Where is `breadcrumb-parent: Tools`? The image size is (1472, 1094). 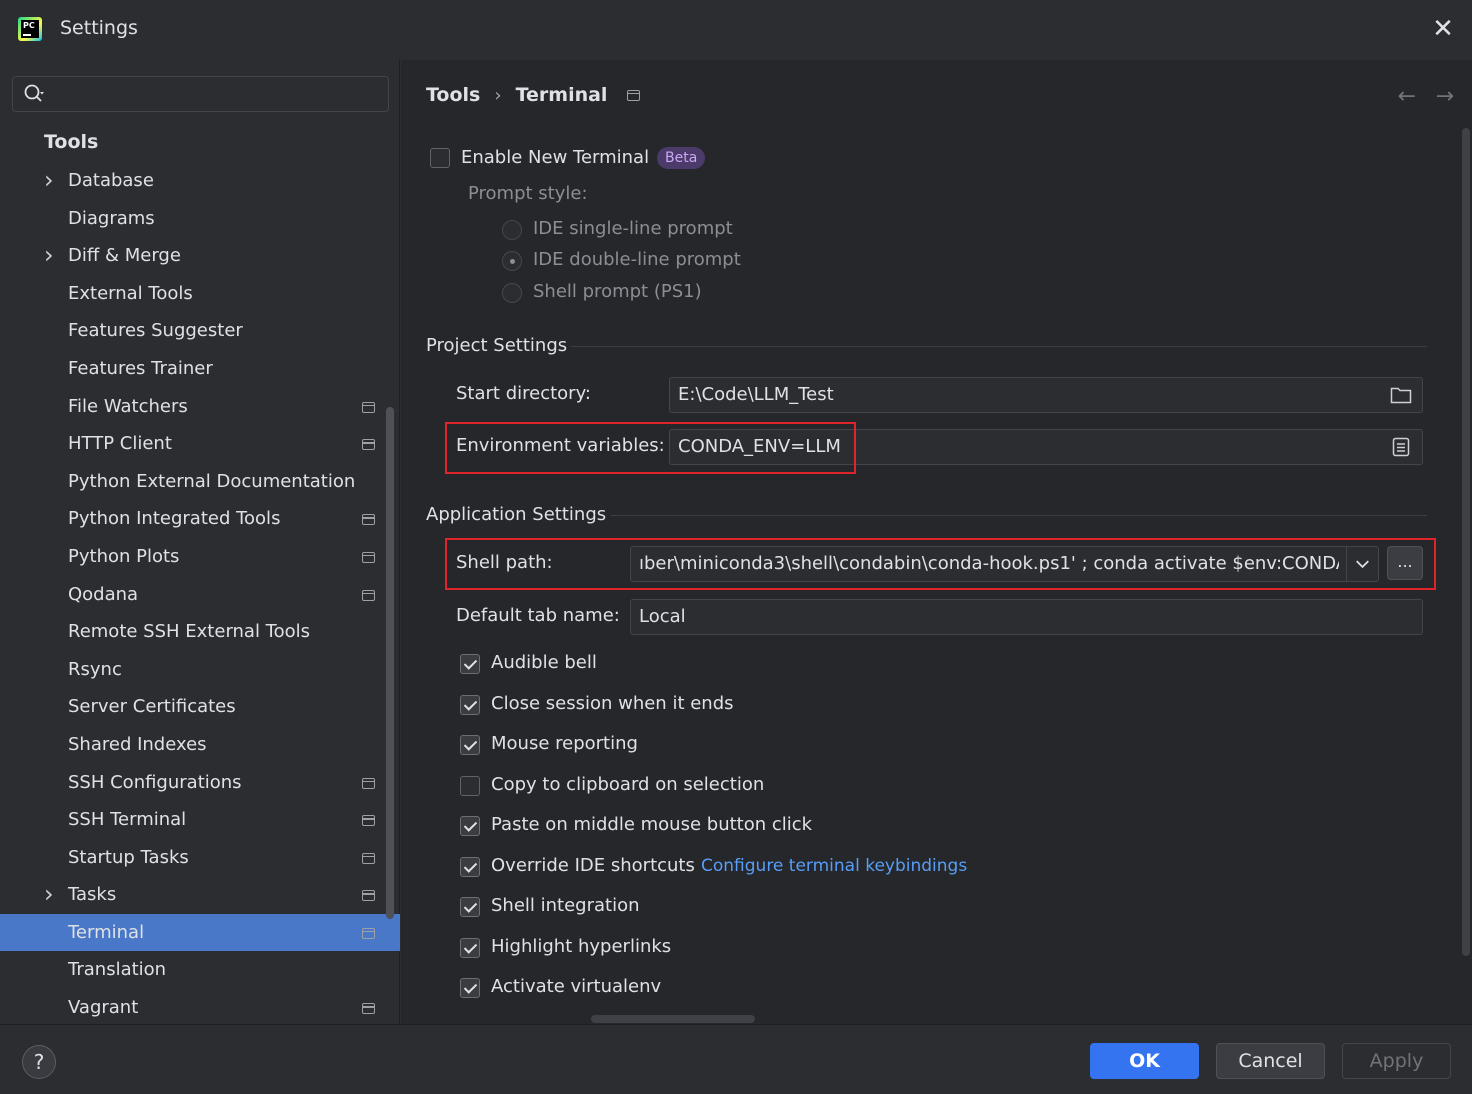
breadcrumb-parent: Tools is located at coordinates (453, 95).